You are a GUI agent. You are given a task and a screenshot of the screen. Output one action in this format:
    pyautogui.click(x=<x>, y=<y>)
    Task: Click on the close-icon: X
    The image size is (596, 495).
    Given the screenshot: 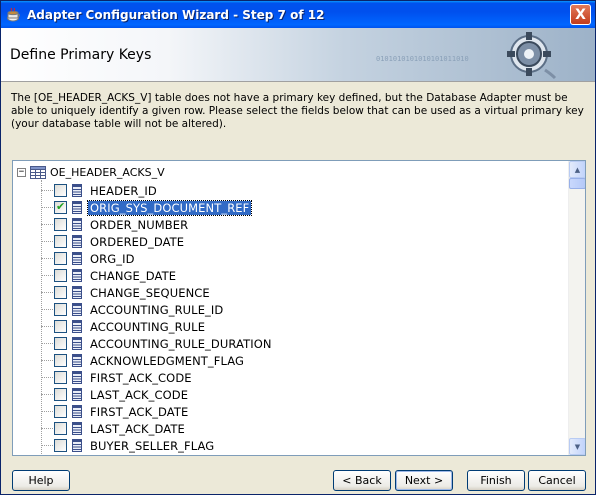 What is the action you would take?
    pyautogui.click(x=580, y=14)
    